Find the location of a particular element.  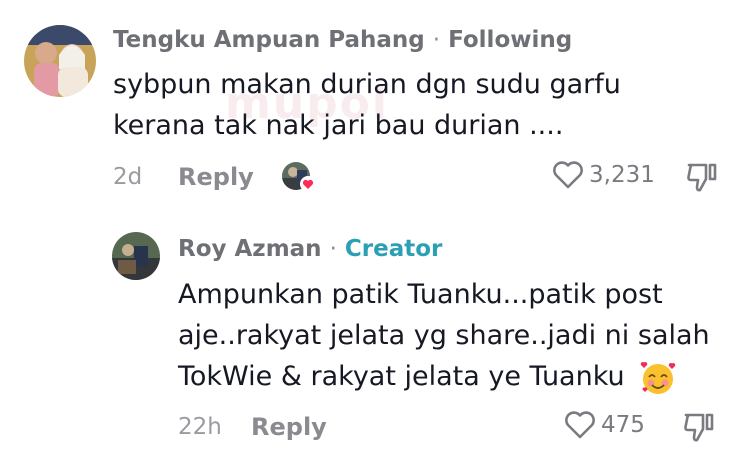

like-count: 3,231 is located at coordinates (622, 175).